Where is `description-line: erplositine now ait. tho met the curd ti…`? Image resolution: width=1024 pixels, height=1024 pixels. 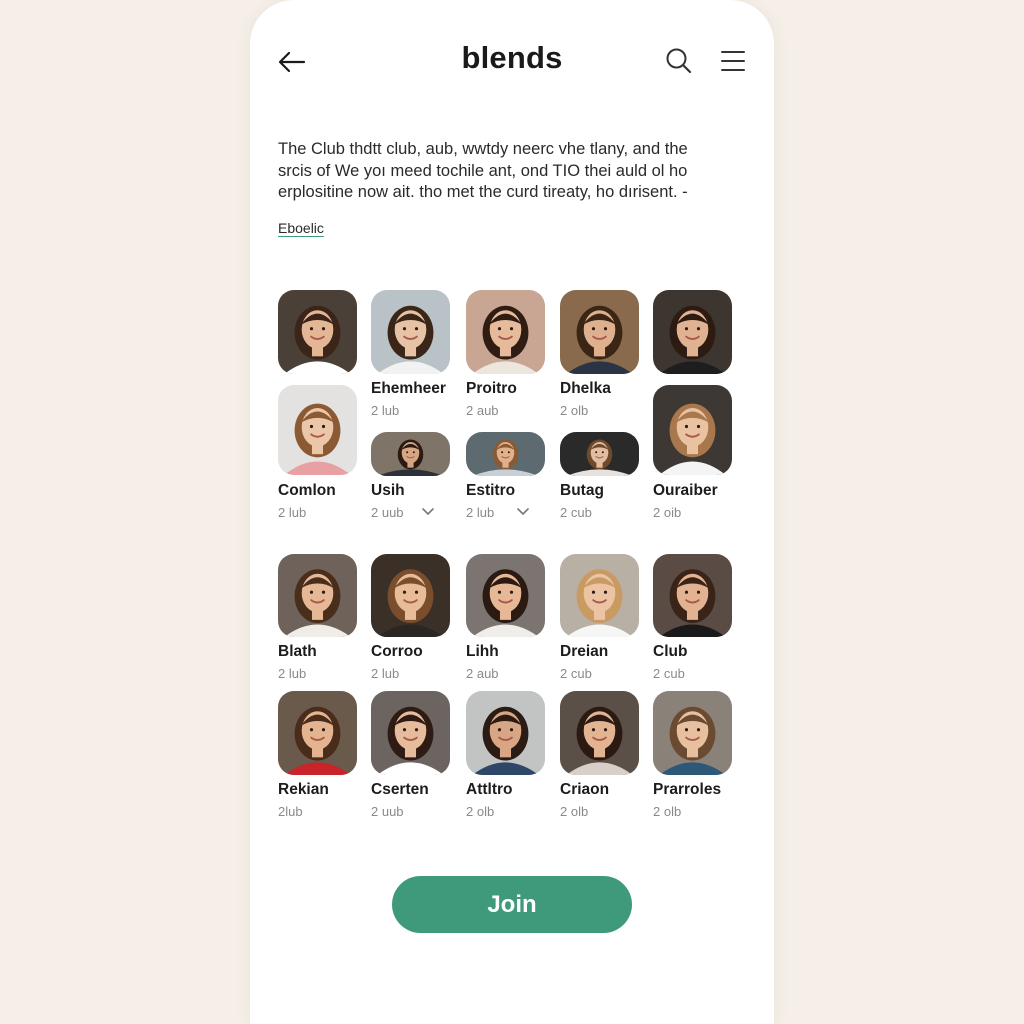
description-line: erplositine now ait. tho met the curd ti… is located at coordinates (483, 192).